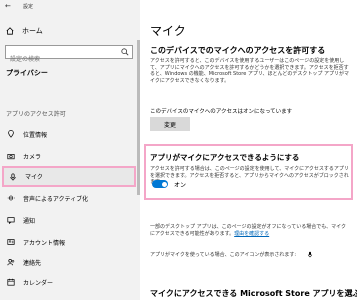 This screenshot has height=300, width=357. What do you see at coordinates (56, 199) in the screenshot?
I see `sidebar-item-label: 音声によるアクティブ化` at bounding box center [56, 199].